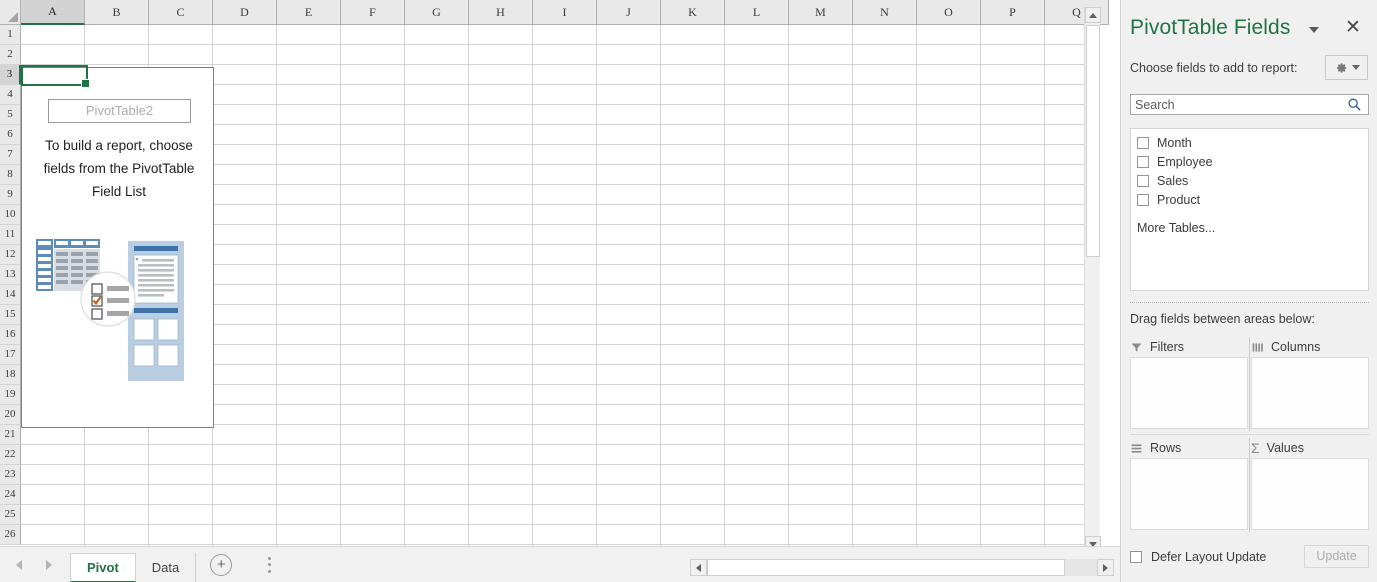 The height and width of the screenshot is (582, 1377). Describe the element at coordinates (1143, 161) in the screenshot. I see `field-checkbox-employee` at that location.